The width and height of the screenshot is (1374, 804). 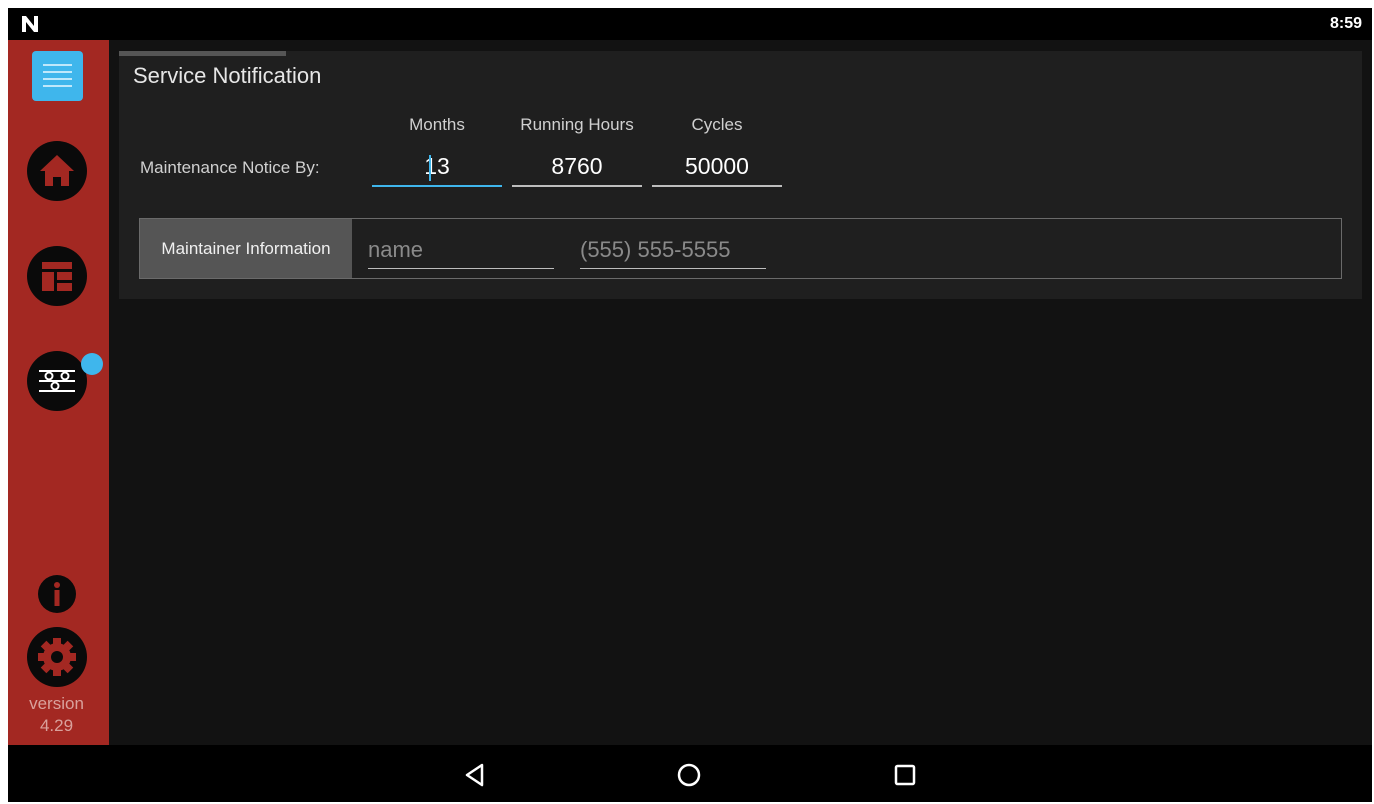 What do you see at coordinates (437, 124) in the screenshot?
I see `months-header: Months` at bounding box center [437, 124].